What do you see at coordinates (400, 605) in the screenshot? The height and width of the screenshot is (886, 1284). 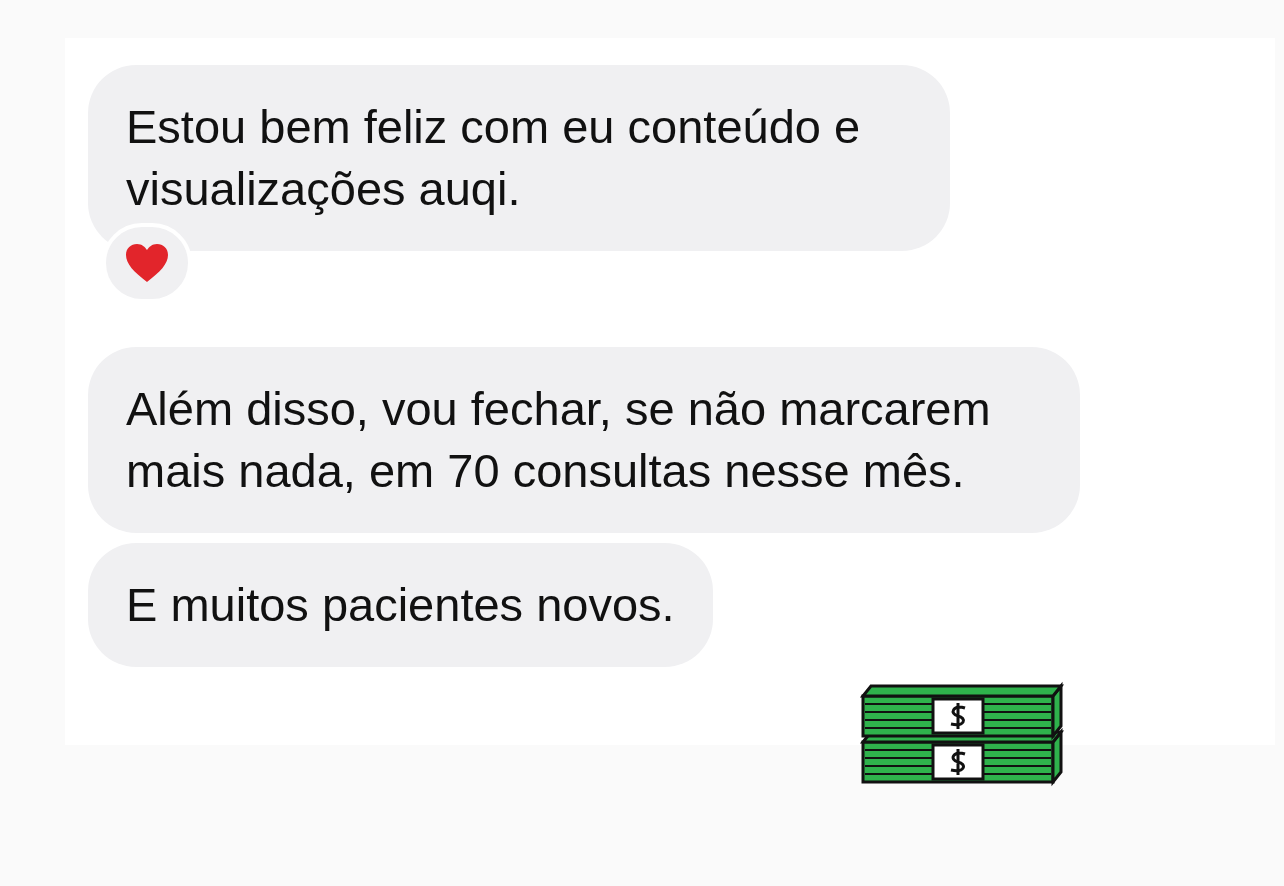 I see `message-bubble: E muitos pacientes novos.` at bounding box center [400, 605].